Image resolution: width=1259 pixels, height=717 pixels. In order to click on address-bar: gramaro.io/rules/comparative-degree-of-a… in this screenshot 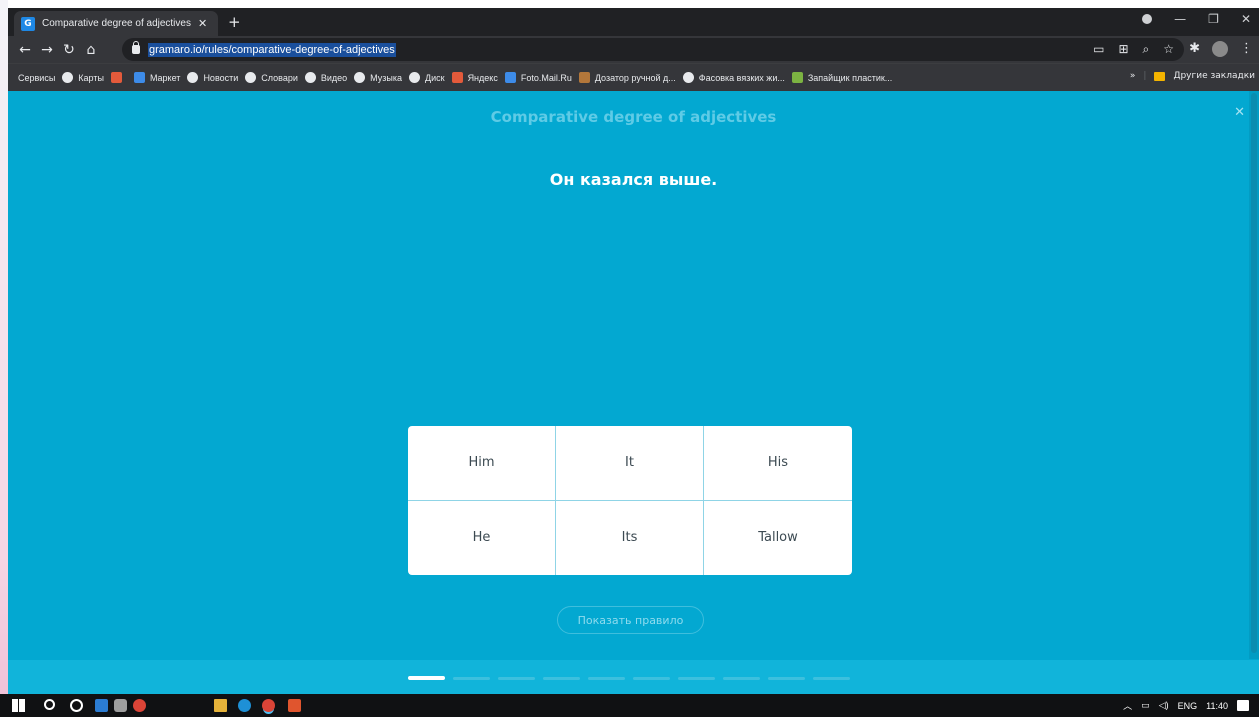, I will do `click(653, 49)`.